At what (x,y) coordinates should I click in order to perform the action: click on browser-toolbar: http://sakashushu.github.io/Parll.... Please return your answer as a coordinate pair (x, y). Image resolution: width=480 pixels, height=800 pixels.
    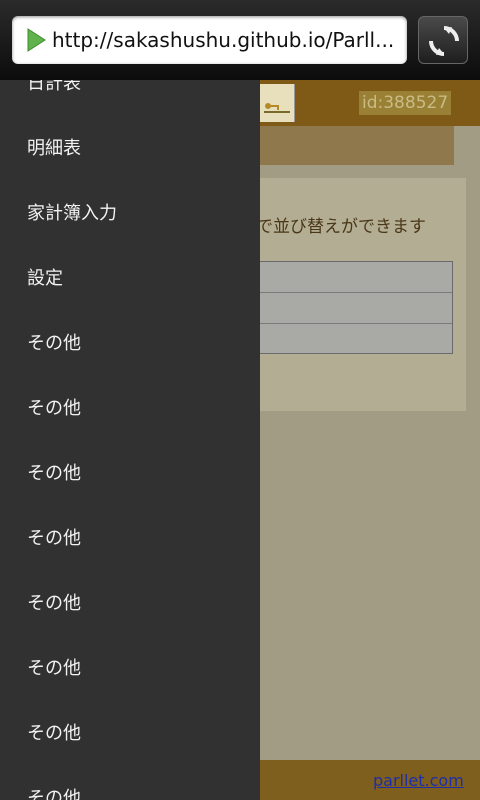
    Looking at the image, I should click on (240, 40).